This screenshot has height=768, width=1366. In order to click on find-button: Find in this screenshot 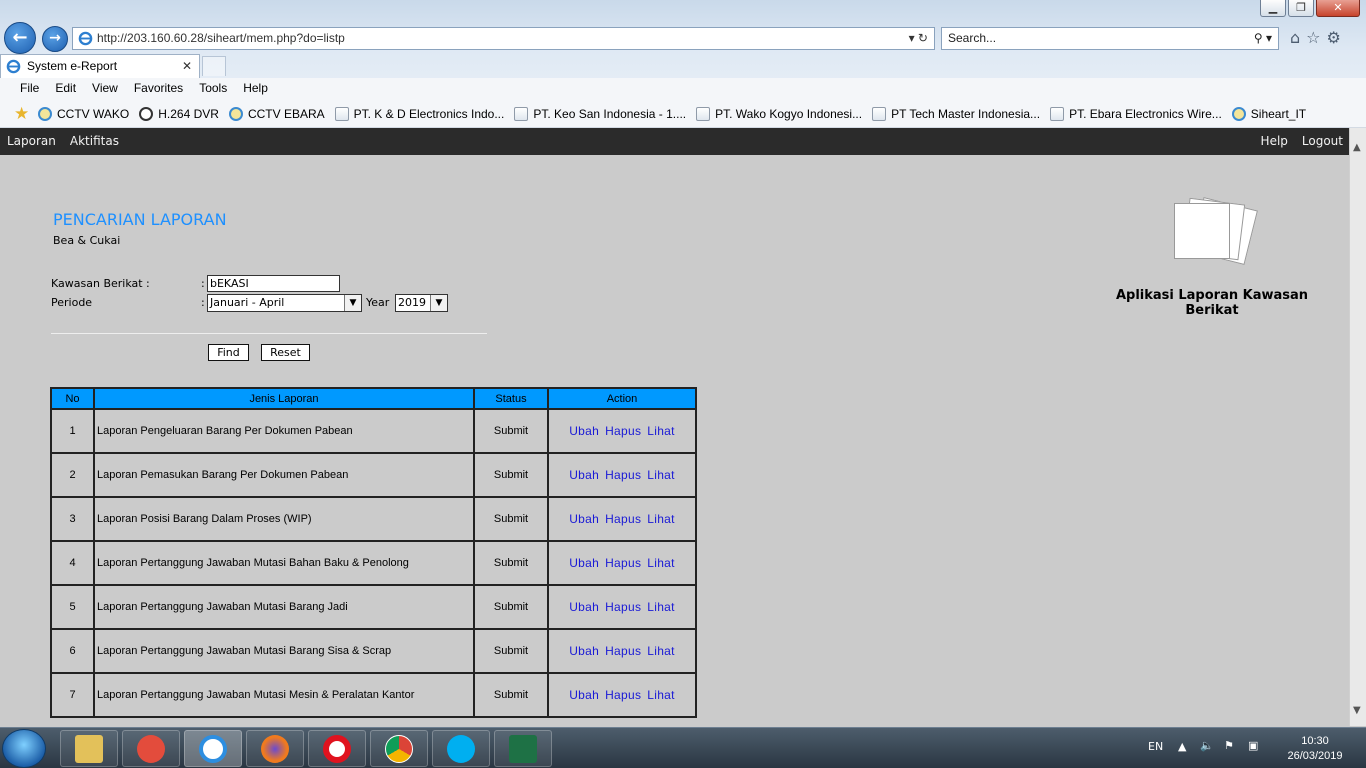, I will do `click(228, 352)`.